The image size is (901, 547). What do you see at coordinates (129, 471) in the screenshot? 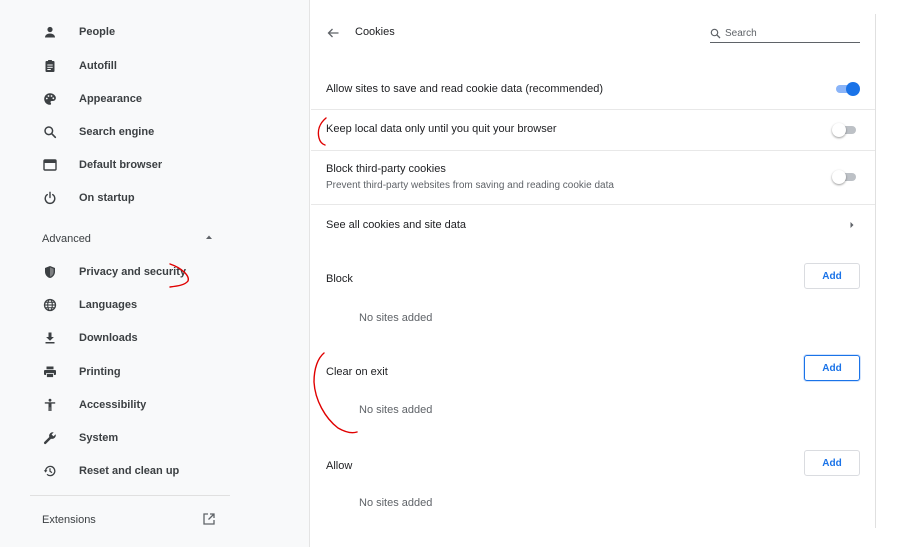
I see `sidebar-item-label: Reset and clean up` at bounding box center [129, 471].